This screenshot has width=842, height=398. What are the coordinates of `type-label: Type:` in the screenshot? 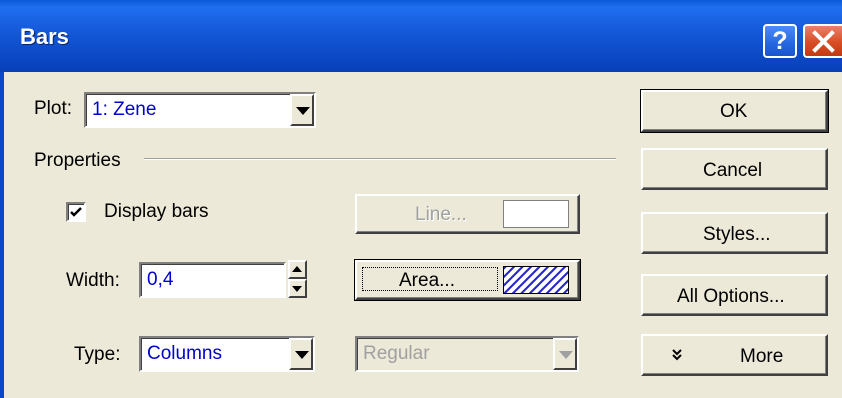 It's located at (97, 354).